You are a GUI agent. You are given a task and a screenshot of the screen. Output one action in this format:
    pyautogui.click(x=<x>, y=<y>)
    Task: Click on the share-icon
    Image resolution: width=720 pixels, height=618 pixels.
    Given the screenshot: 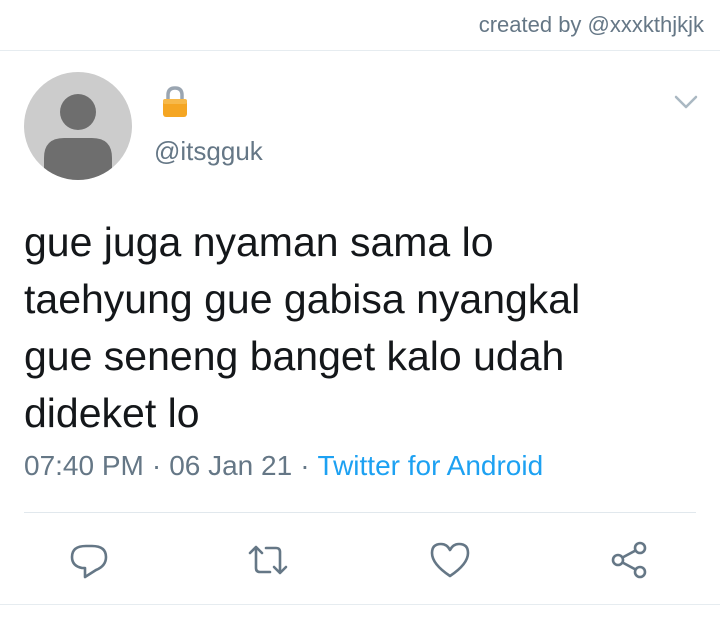 What is the action you would take?
    pyautogui.click(x=629, y=560)
    